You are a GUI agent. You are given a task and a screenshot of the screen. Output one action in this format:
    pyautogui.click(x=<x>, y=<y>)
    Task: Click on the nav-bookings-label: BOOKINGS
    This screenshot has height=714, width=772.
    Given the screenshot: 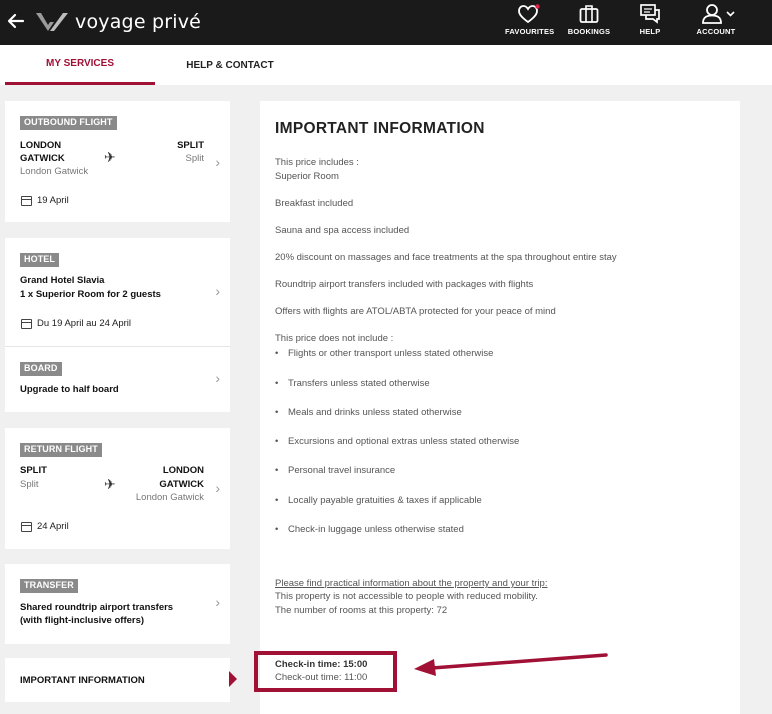 What is the action you would take?
    pyautogui.click(x=589, y=31)
    